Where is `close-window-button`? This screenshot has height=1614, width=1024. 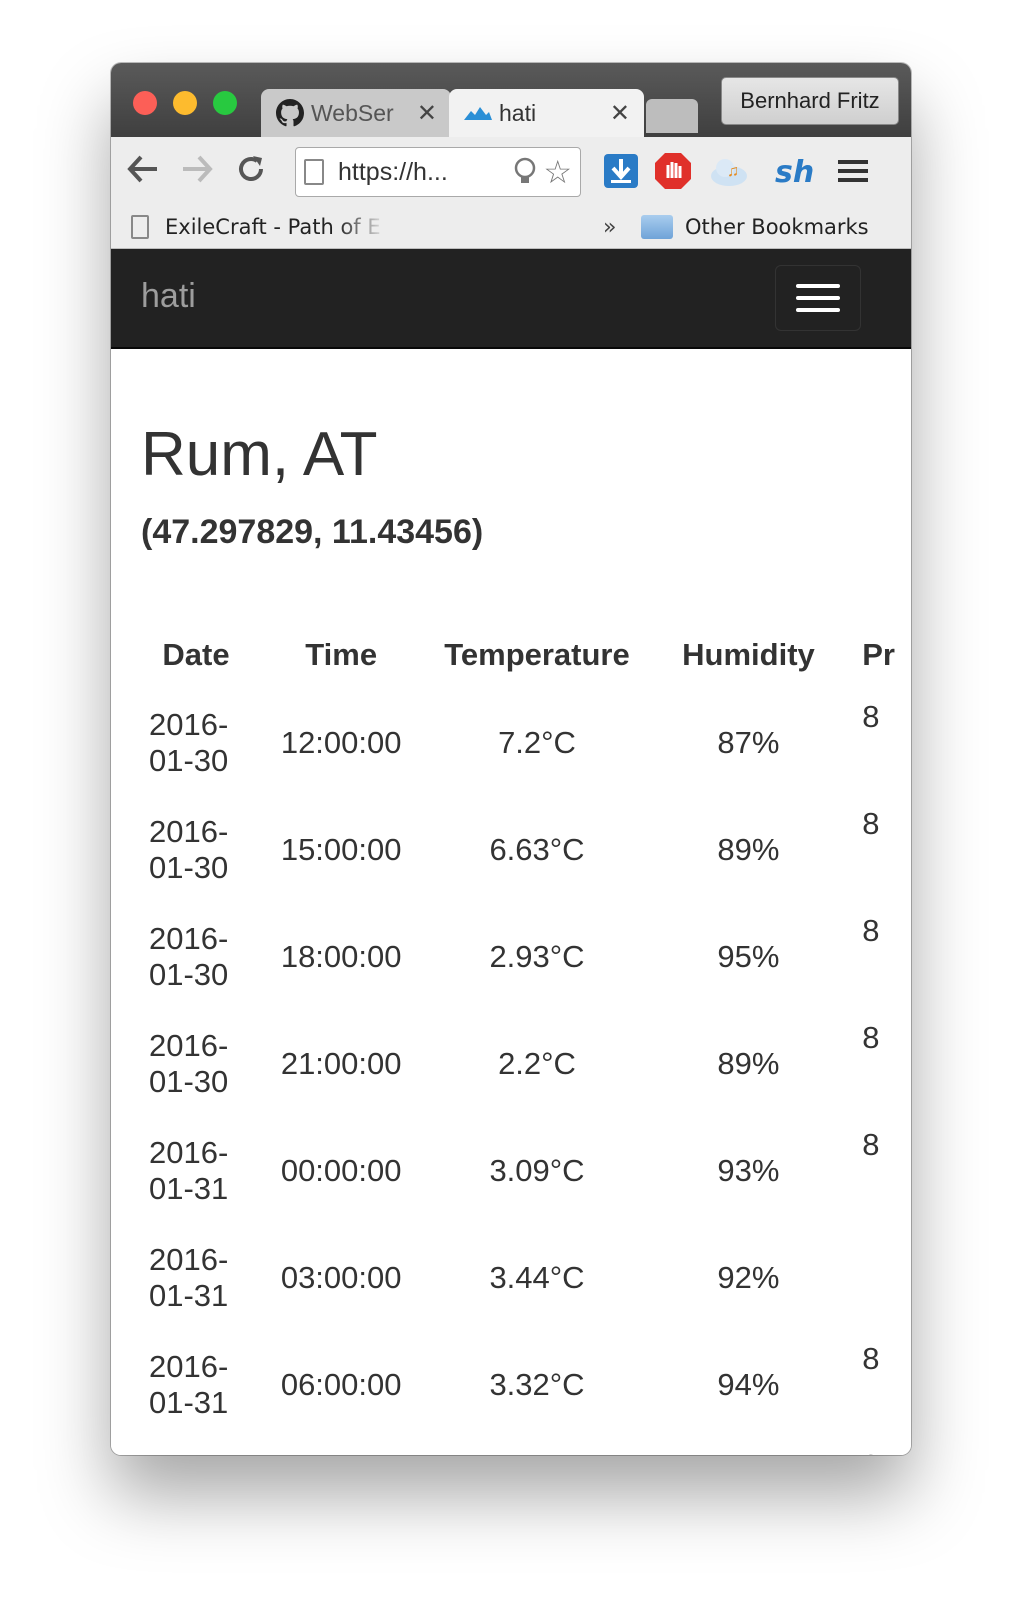
close-window-button is located at coordinates (145, 103).